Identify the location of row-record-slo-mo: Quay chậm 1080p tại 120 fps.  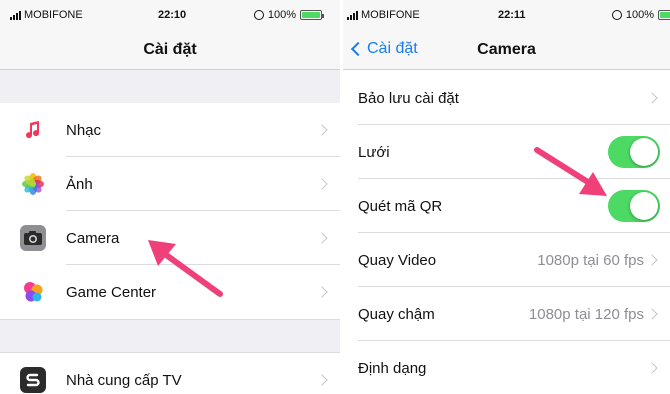
(506, 314).